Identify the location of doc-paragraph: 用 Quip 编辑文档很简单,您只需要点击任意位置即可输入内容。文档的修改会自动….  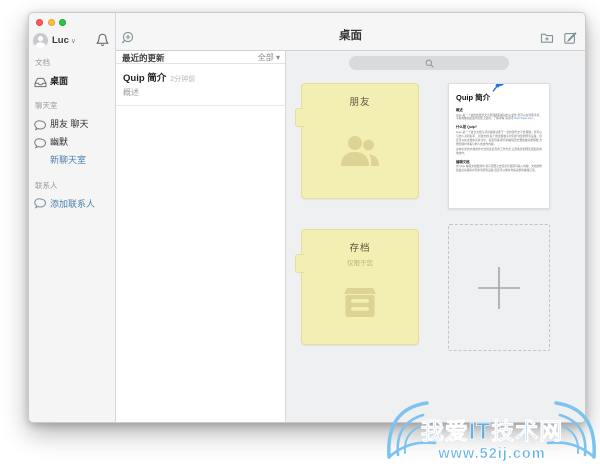
(499, 169).